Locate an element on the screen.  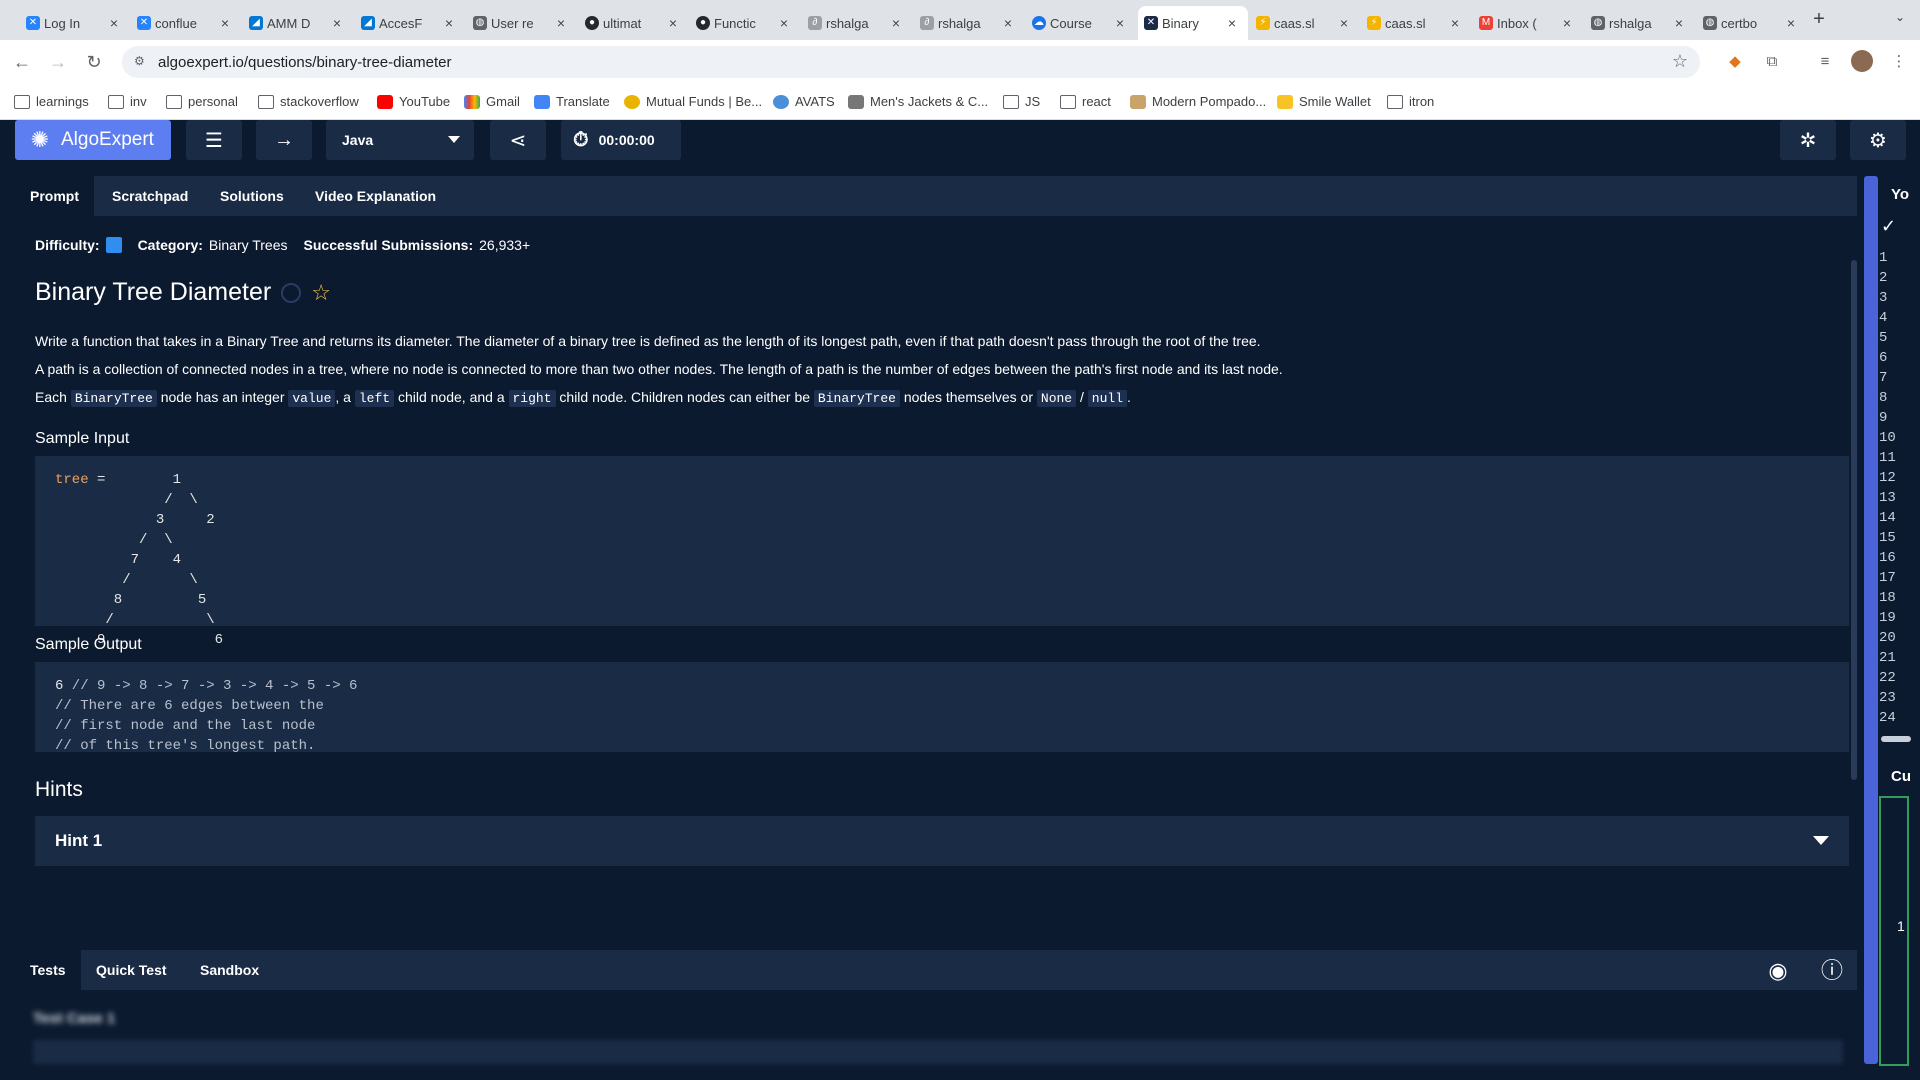
eye-icon: ◉ is located at coordinates (1778, 971).